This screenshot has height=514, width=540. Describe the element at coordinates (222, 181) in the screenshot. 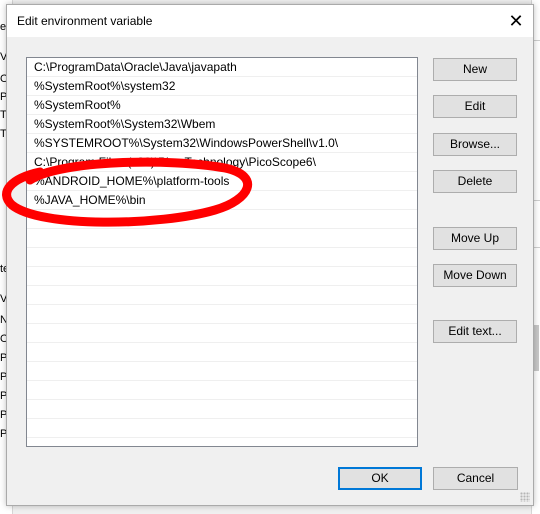

I see `list-item: %ANDROID_HOME%\platform-tools` at that location.